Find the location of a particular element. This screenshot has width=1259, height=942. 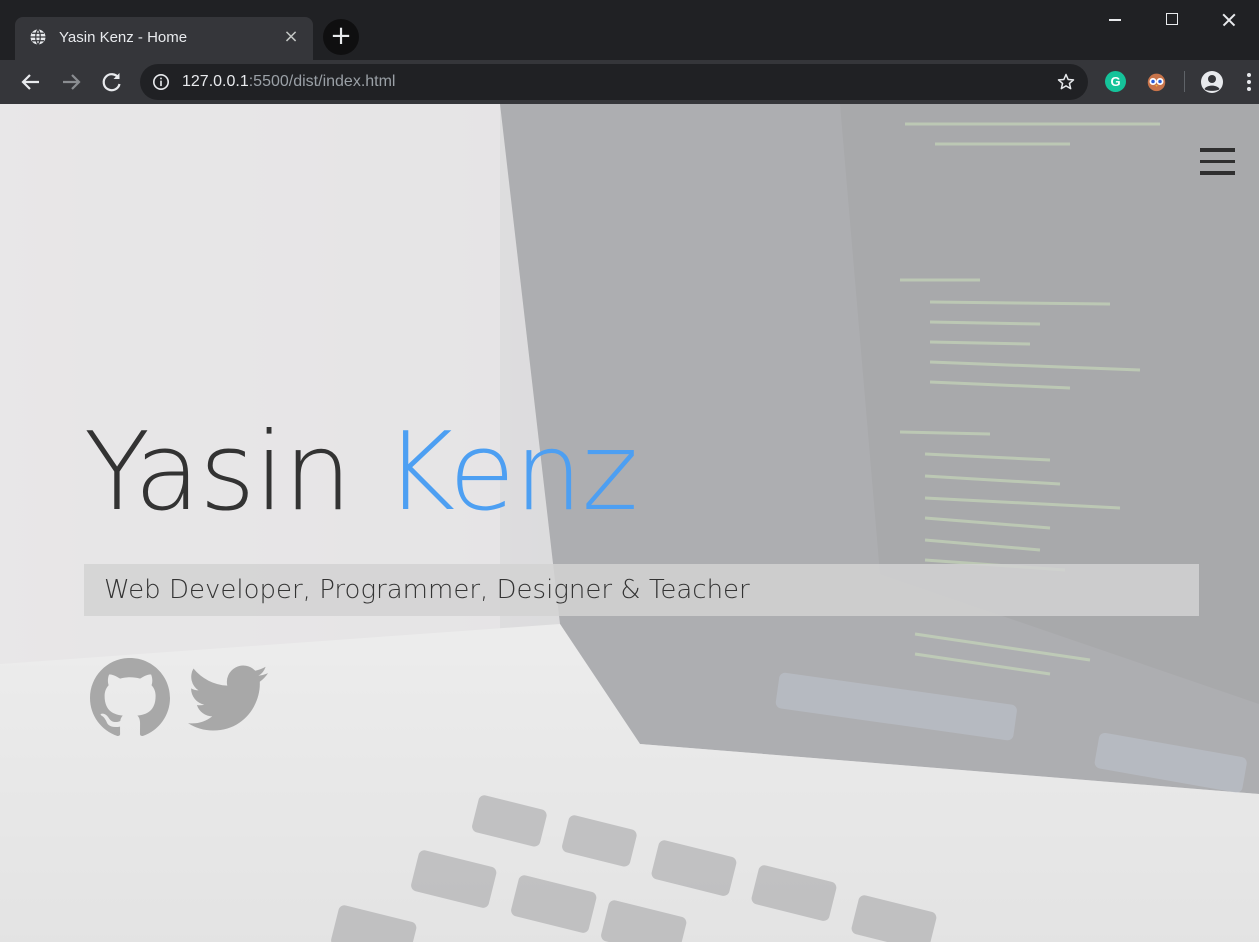

grammarly-extension-icon: G is located at coordinates (1115, 81).